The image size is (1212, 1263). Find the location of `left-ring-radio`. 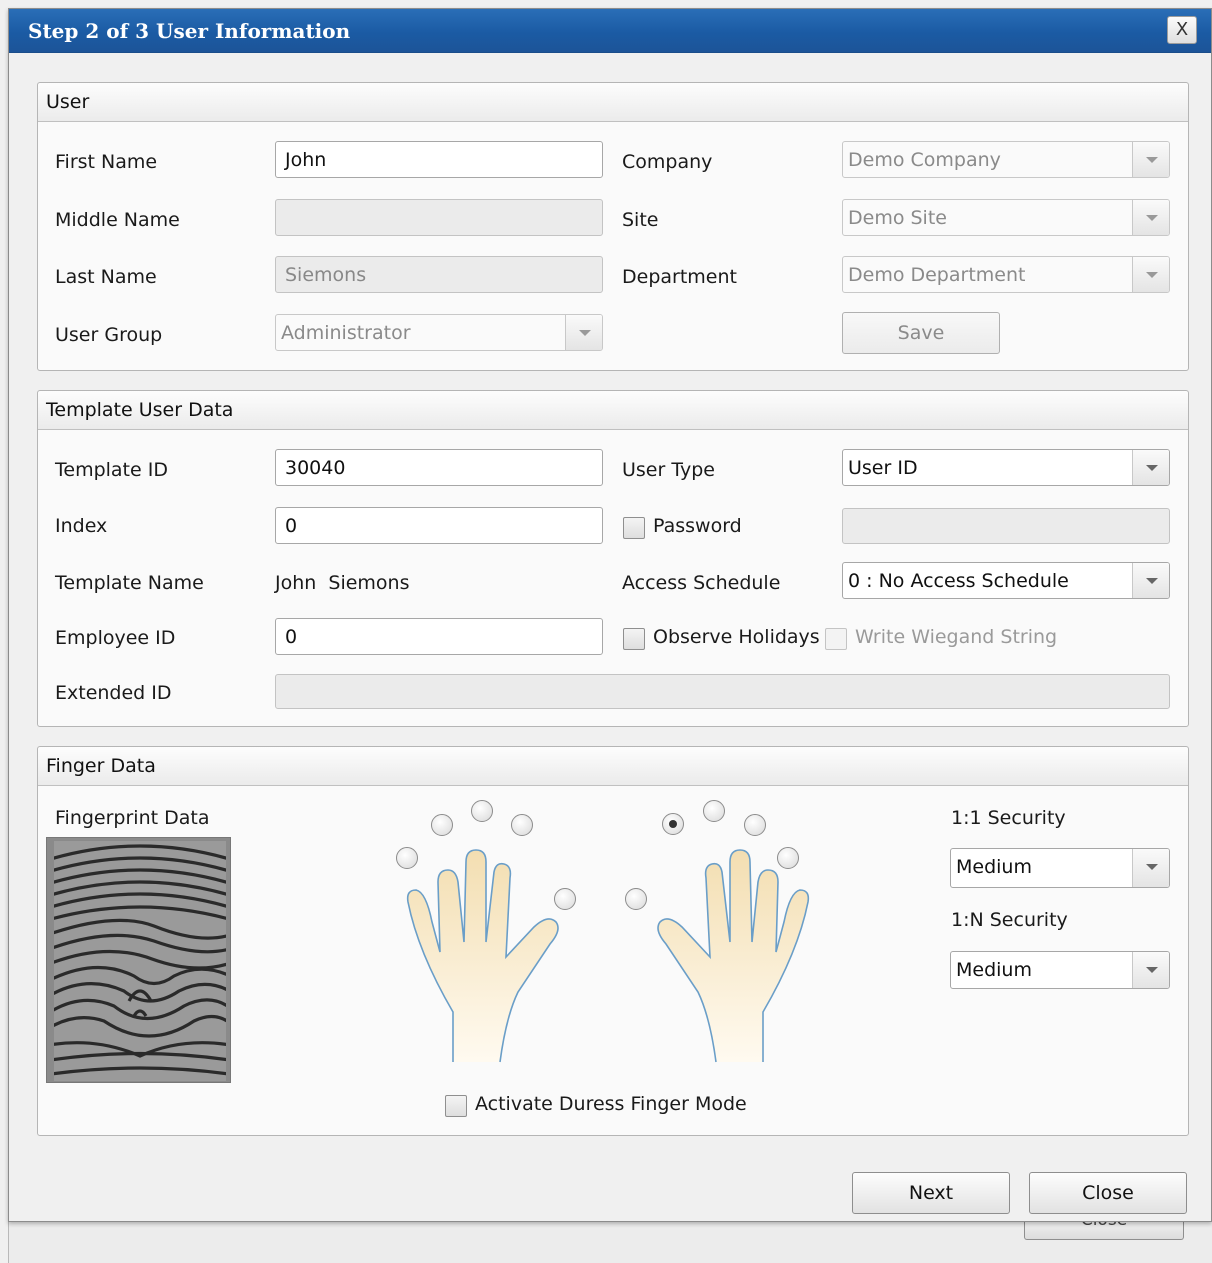

left-ring-radio is located at coordinates (442, 825).